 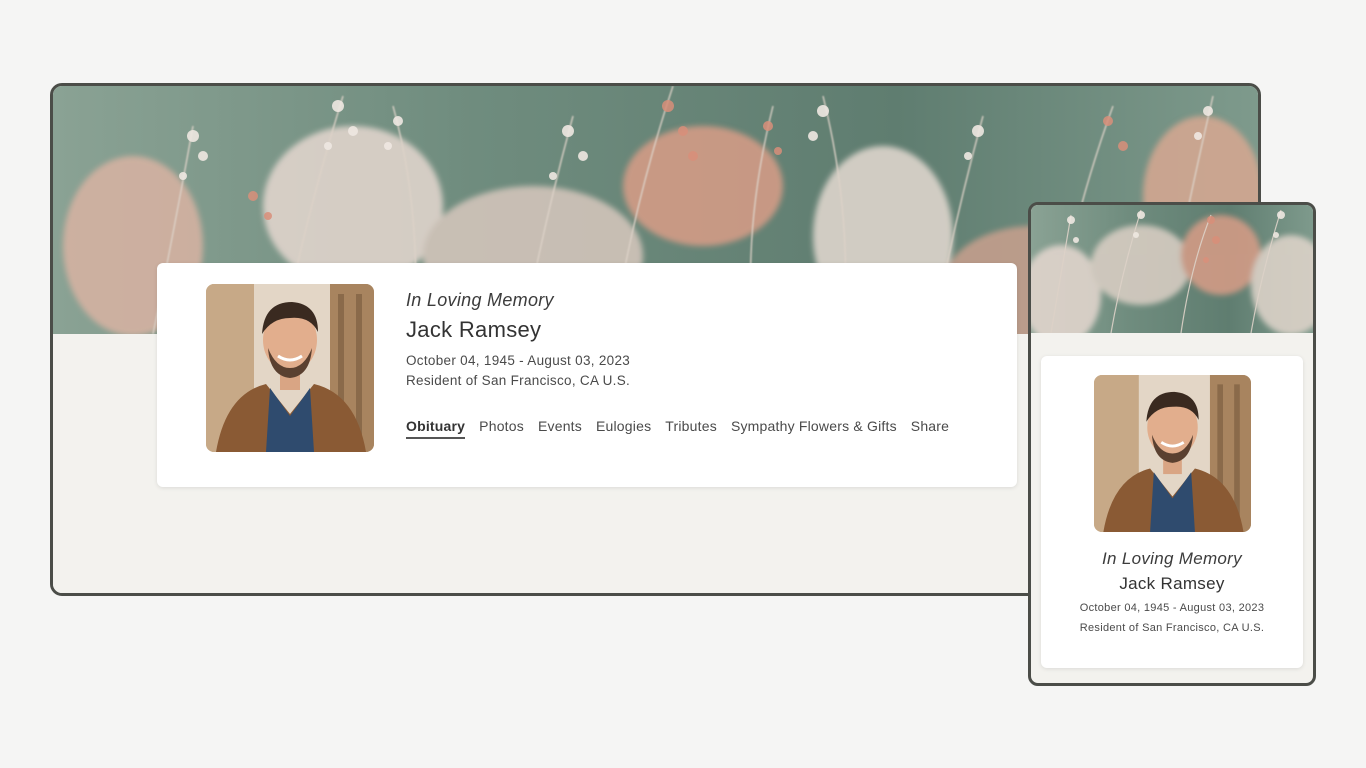 I want to click on nav-tab-photos: Photos, so click(x=501, y=428).